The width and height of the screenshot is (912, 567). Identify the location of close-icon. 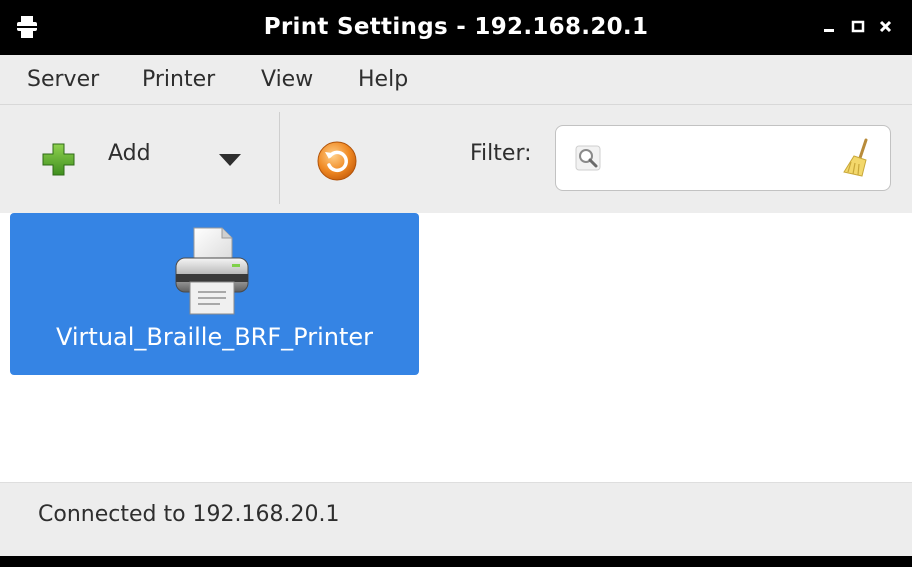
(886, 26).